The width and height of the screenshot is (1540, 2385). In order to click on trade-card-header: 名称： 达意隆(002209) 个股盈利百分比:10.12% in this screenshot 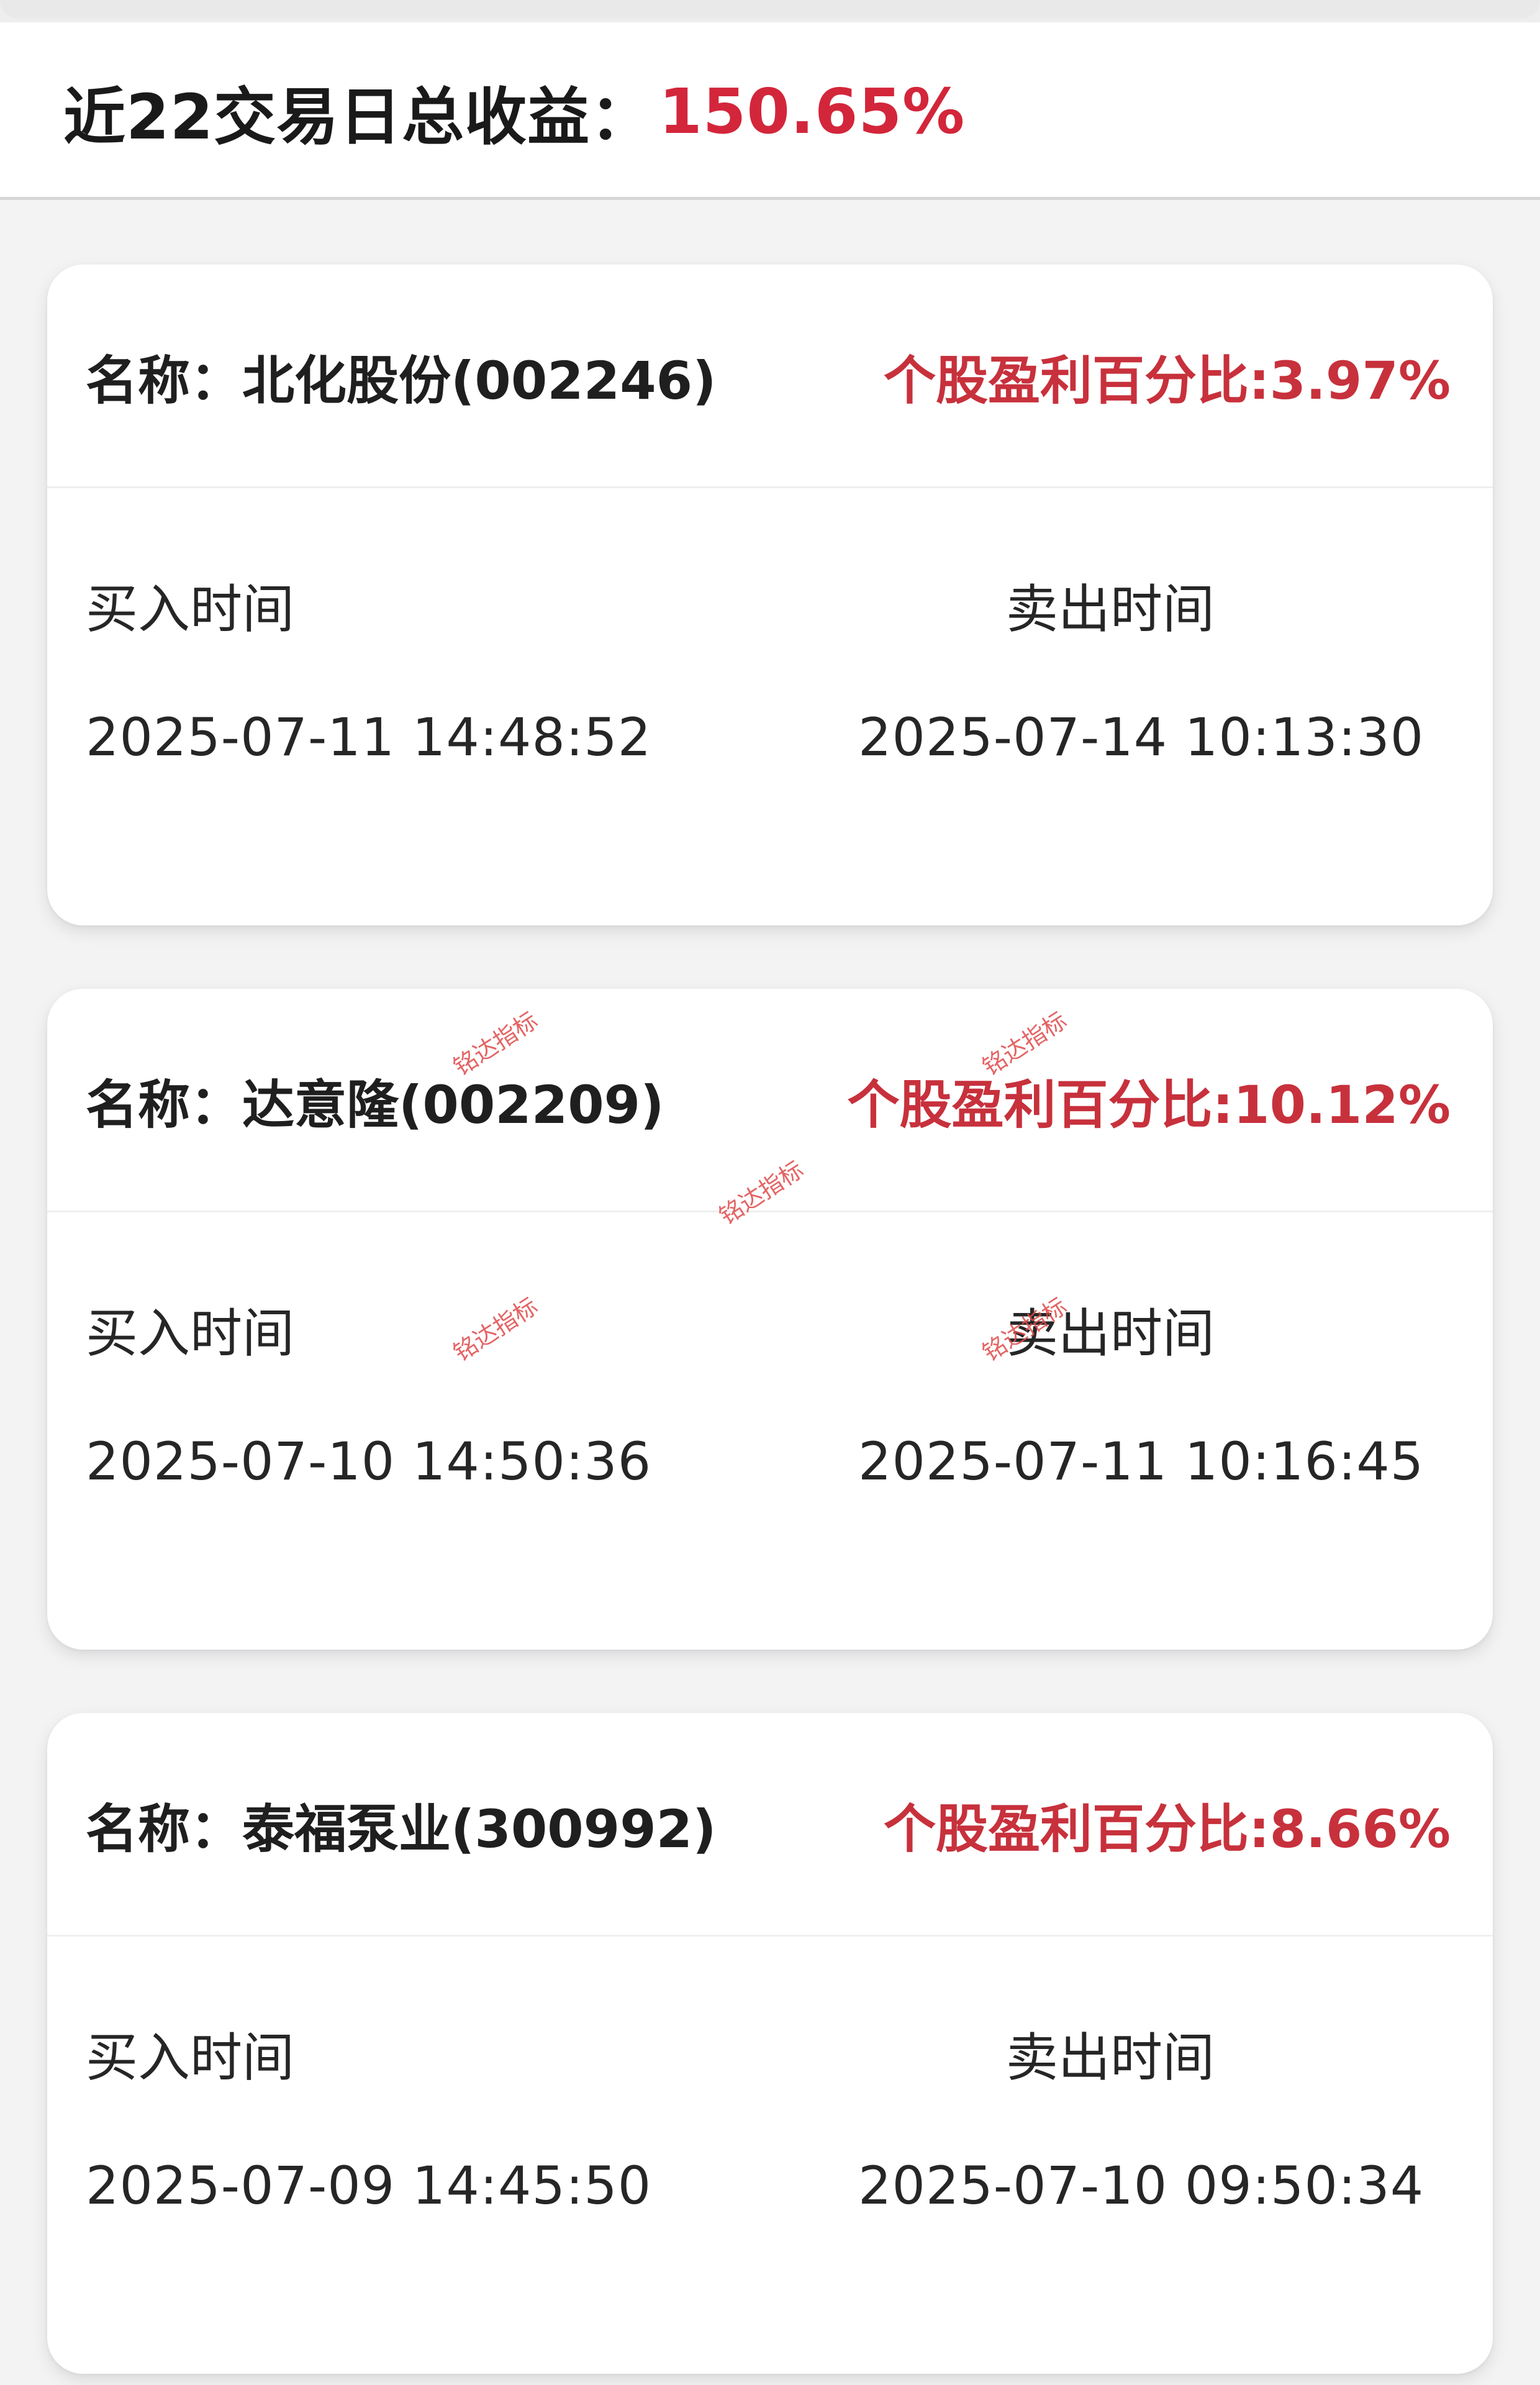, I will do `click(770, 1100)`.